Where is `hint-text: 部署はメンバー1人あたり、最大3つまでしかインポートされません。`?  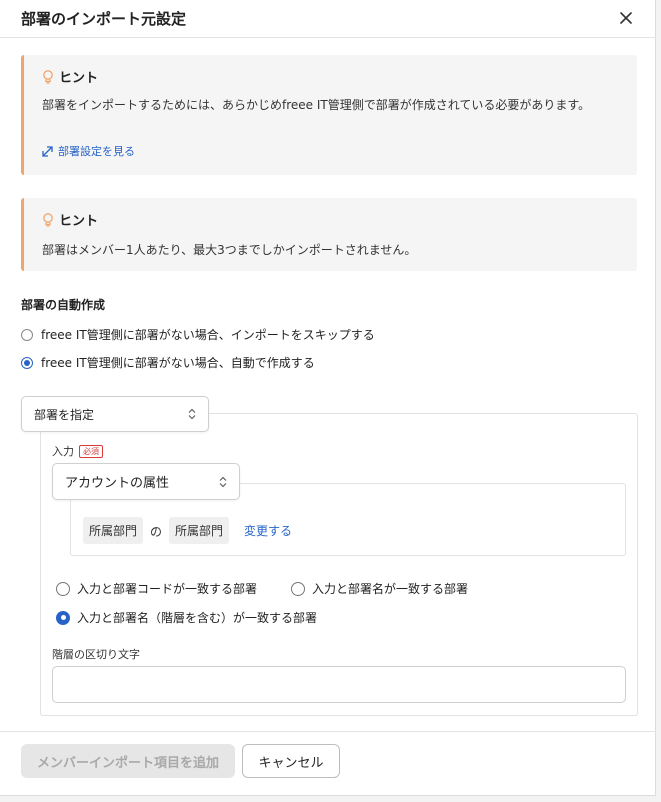
hint-text: 部署はメンバー1人あたり、最大3つまでしかインポートされません。 is located at coordinates (229, 250).